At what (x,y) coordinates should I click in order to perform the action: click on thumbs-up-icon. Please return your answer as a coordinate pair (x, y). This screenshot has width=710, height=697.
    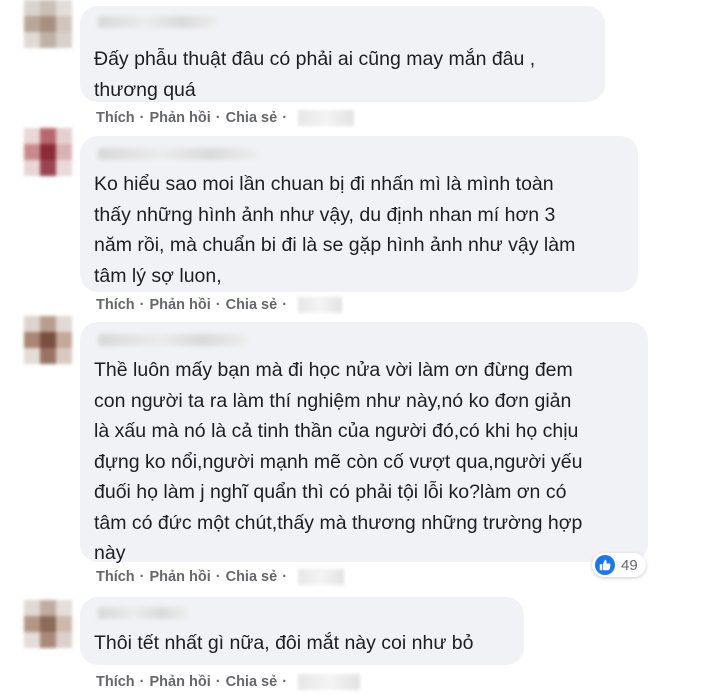
    Looking at the image, I should click on (605, 565).